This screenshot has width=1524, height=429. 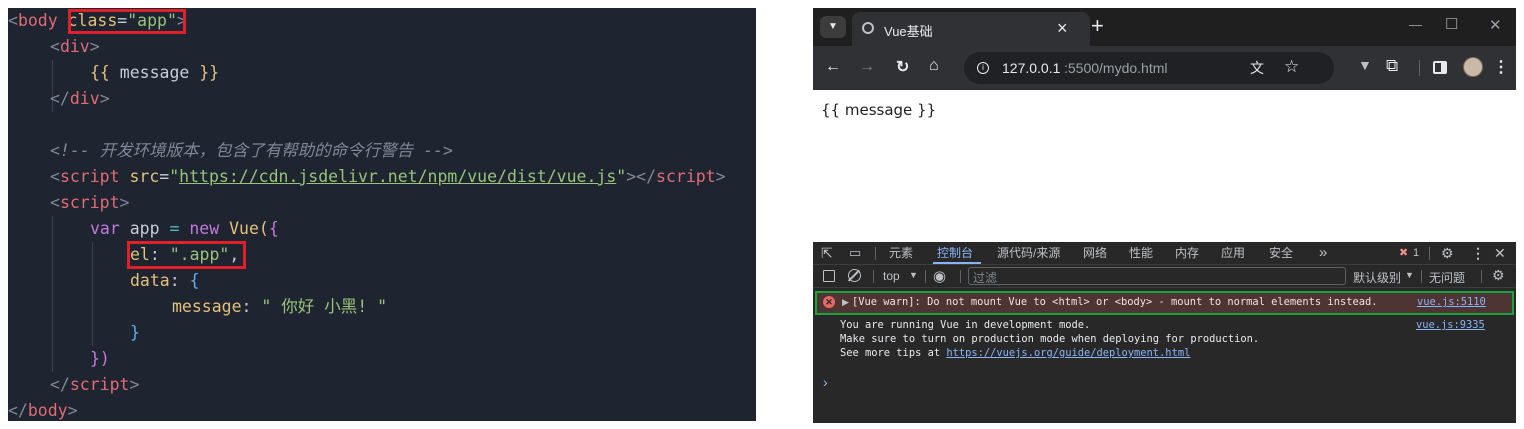 What do you see at coordinates (1116, 68) in the screenshot?
I see `url-path: :5500/mydo.html` at bounding box center [1116, 68].